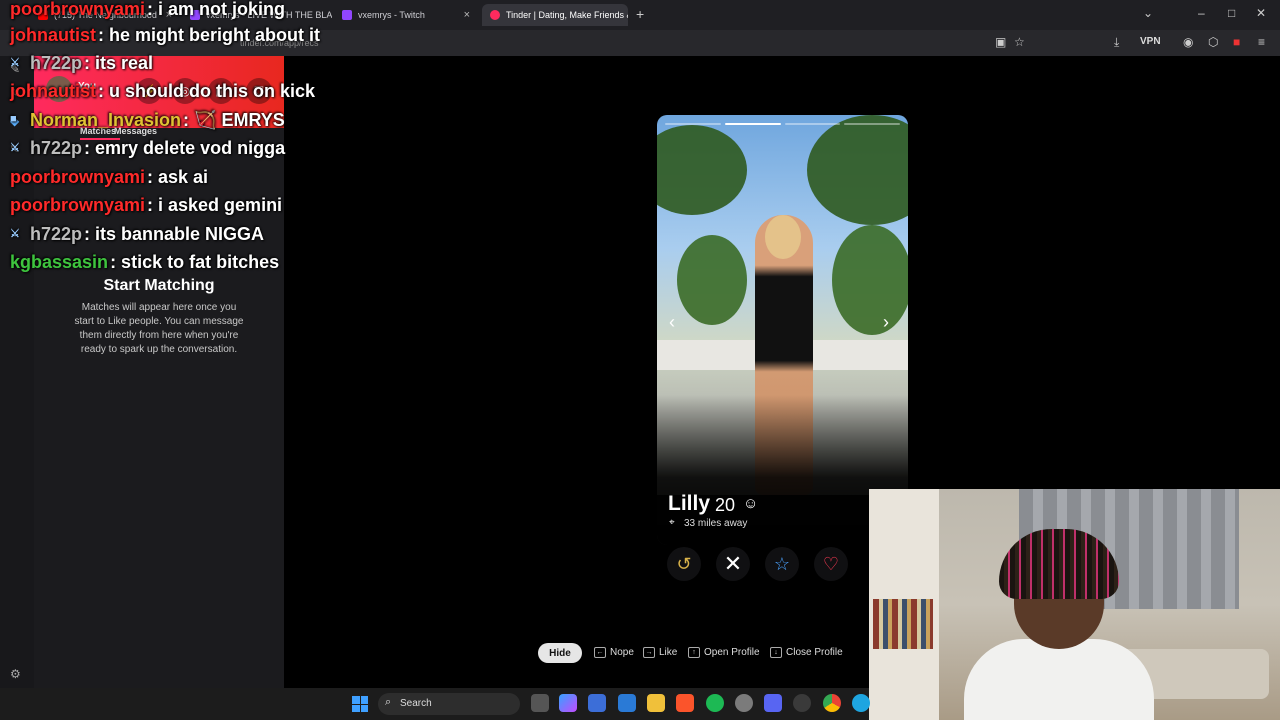  I want to click on chat-message: ■ Norman_Invasion: 🏹 EMRYS, so click(147, 120).